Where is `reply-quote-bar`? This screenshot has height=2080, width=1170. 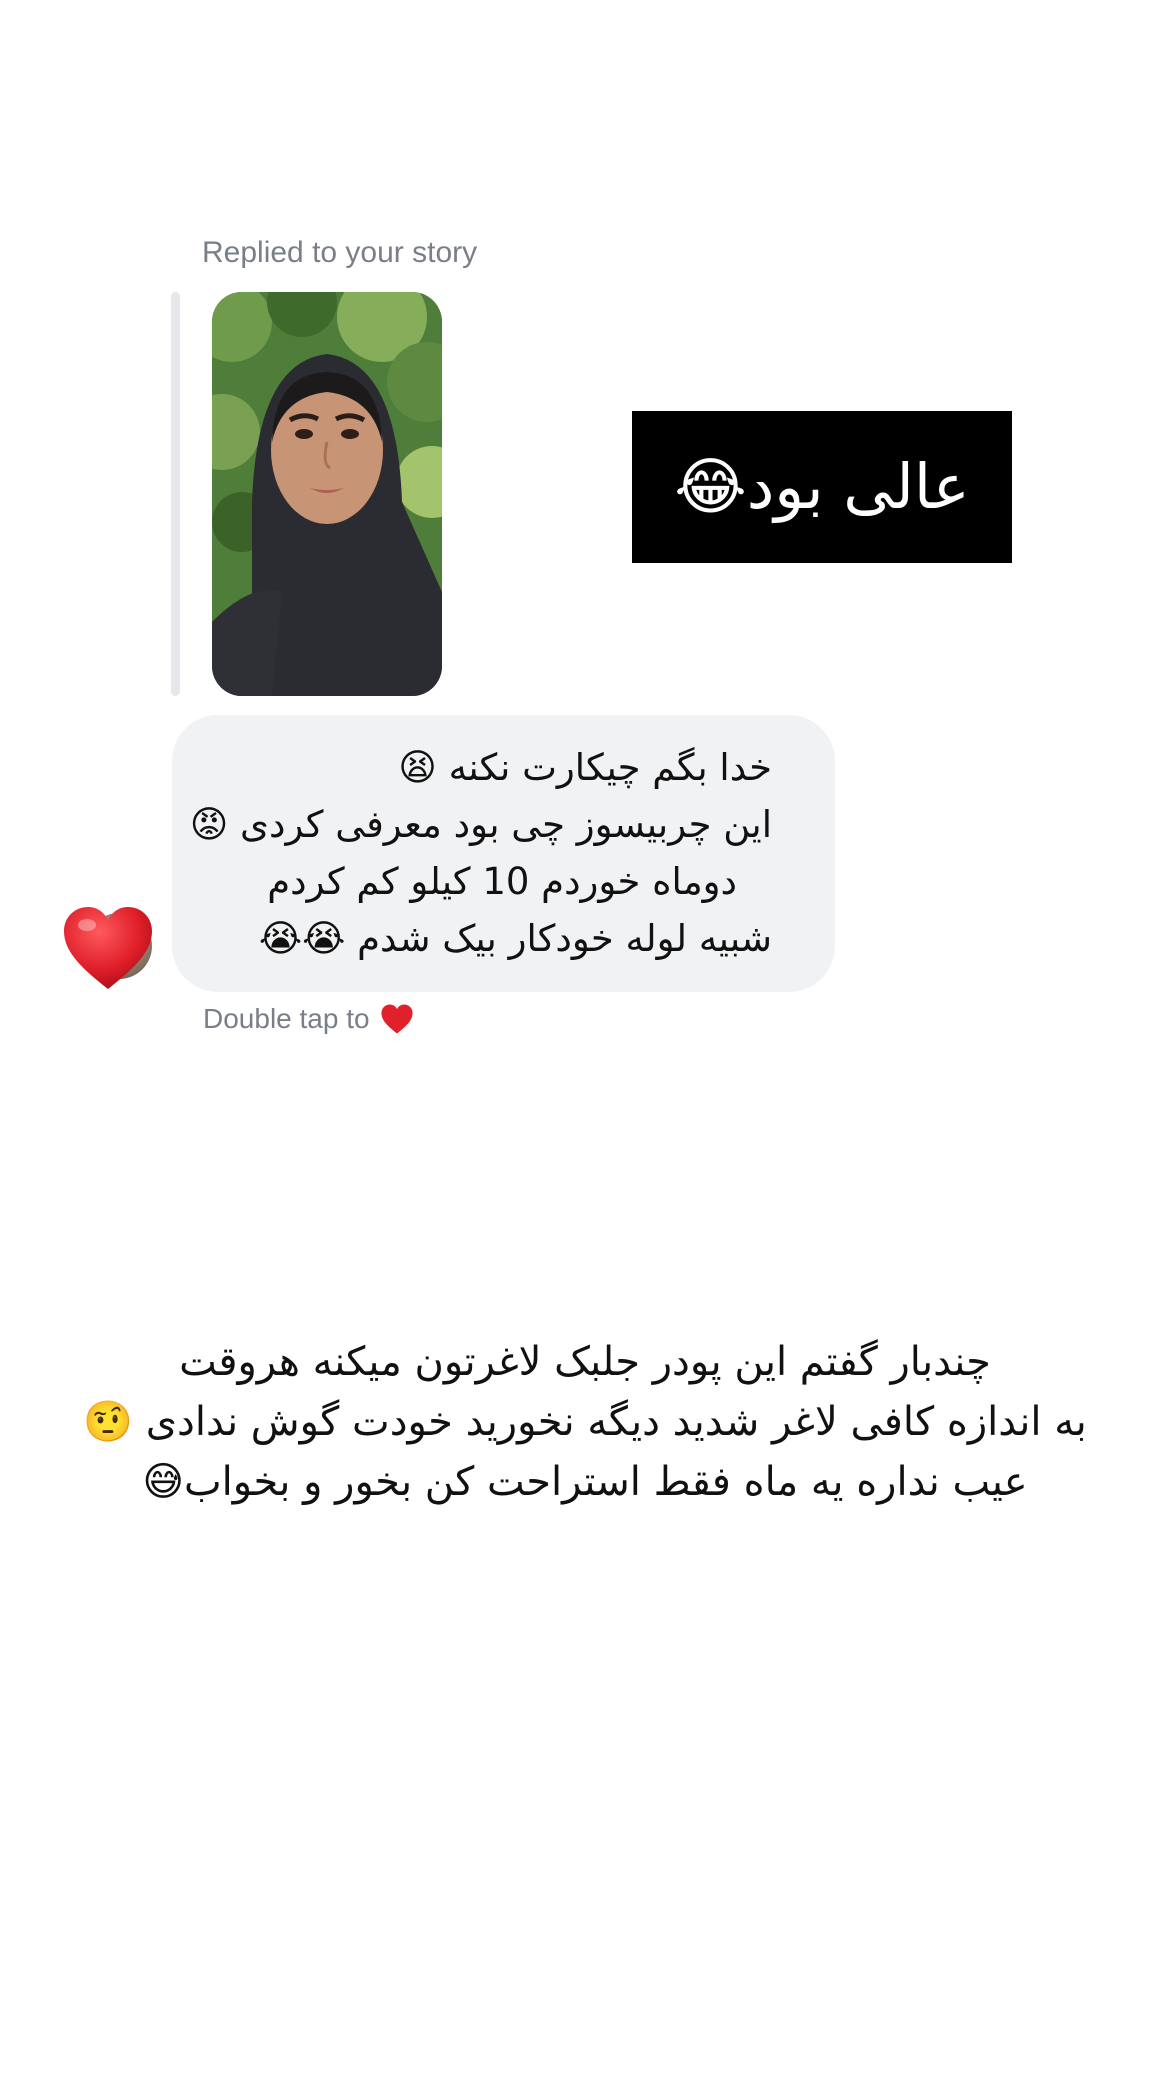 reply-quote-bar is located at coordinates (175, 494).